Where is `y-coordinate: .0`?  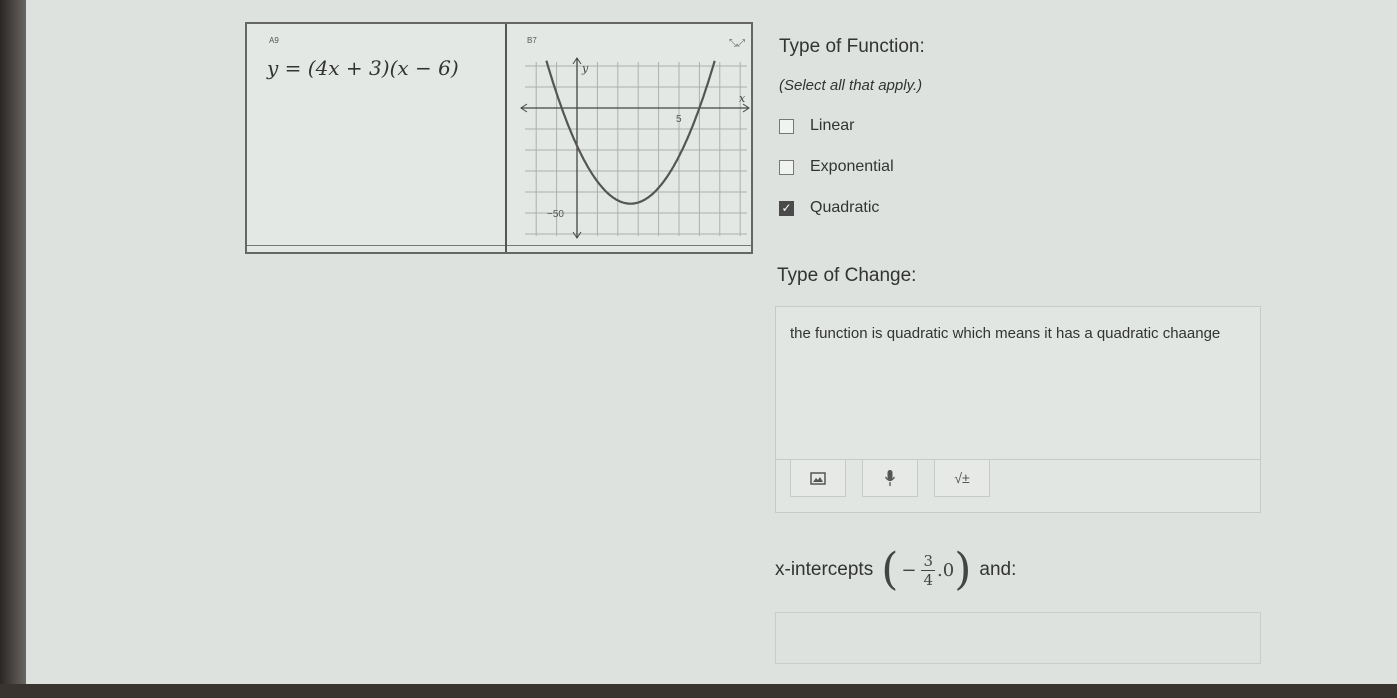 y-coordinate: .0 is located at coordinates (946, 570).